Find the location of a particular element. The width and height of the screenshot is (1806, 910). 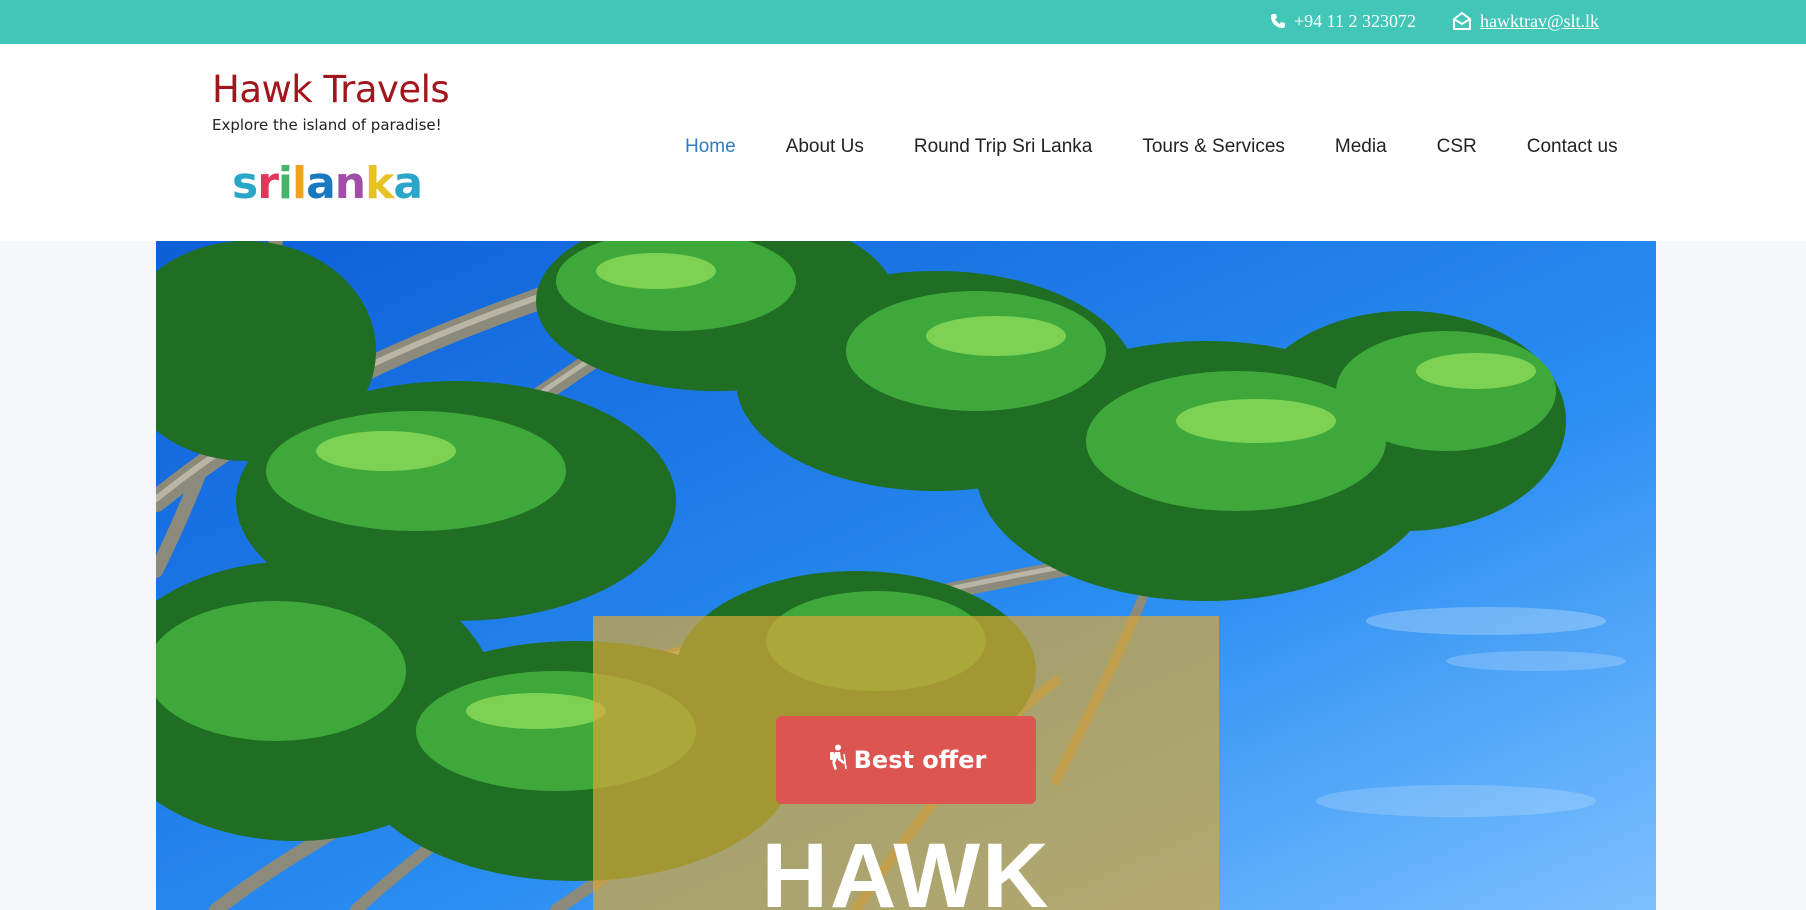

hero-title: HAWK is located at coordinates (906, 867).